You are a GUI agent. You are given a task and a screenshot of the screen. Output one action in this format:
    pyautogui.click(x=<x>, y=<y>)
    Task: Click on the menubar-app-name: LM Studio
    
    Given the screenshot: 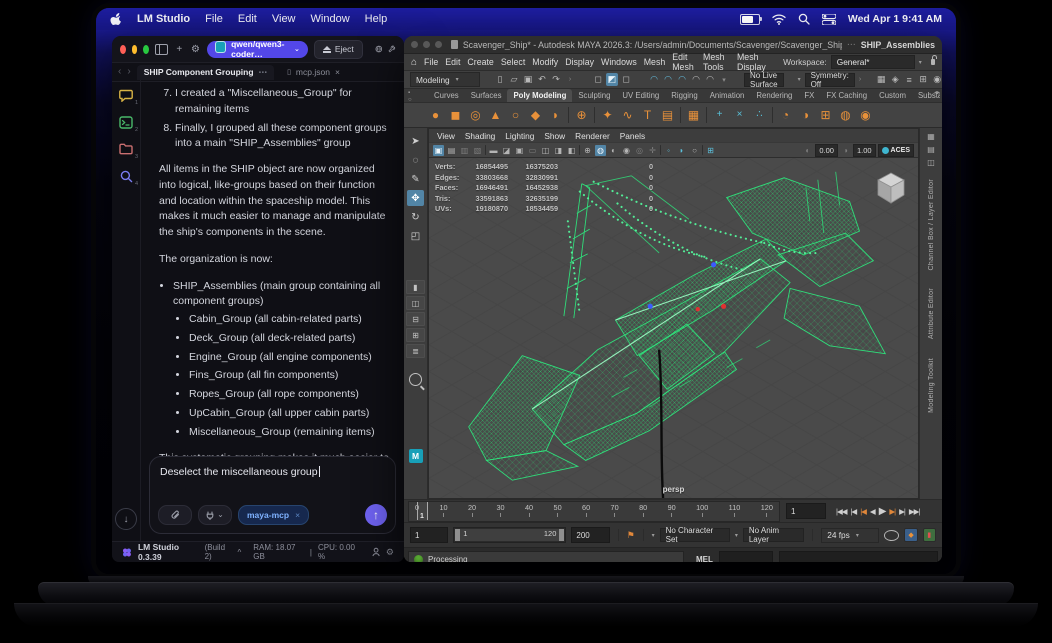 What is the action you would take?
    pyautogui.click(x=163, y=19)
    